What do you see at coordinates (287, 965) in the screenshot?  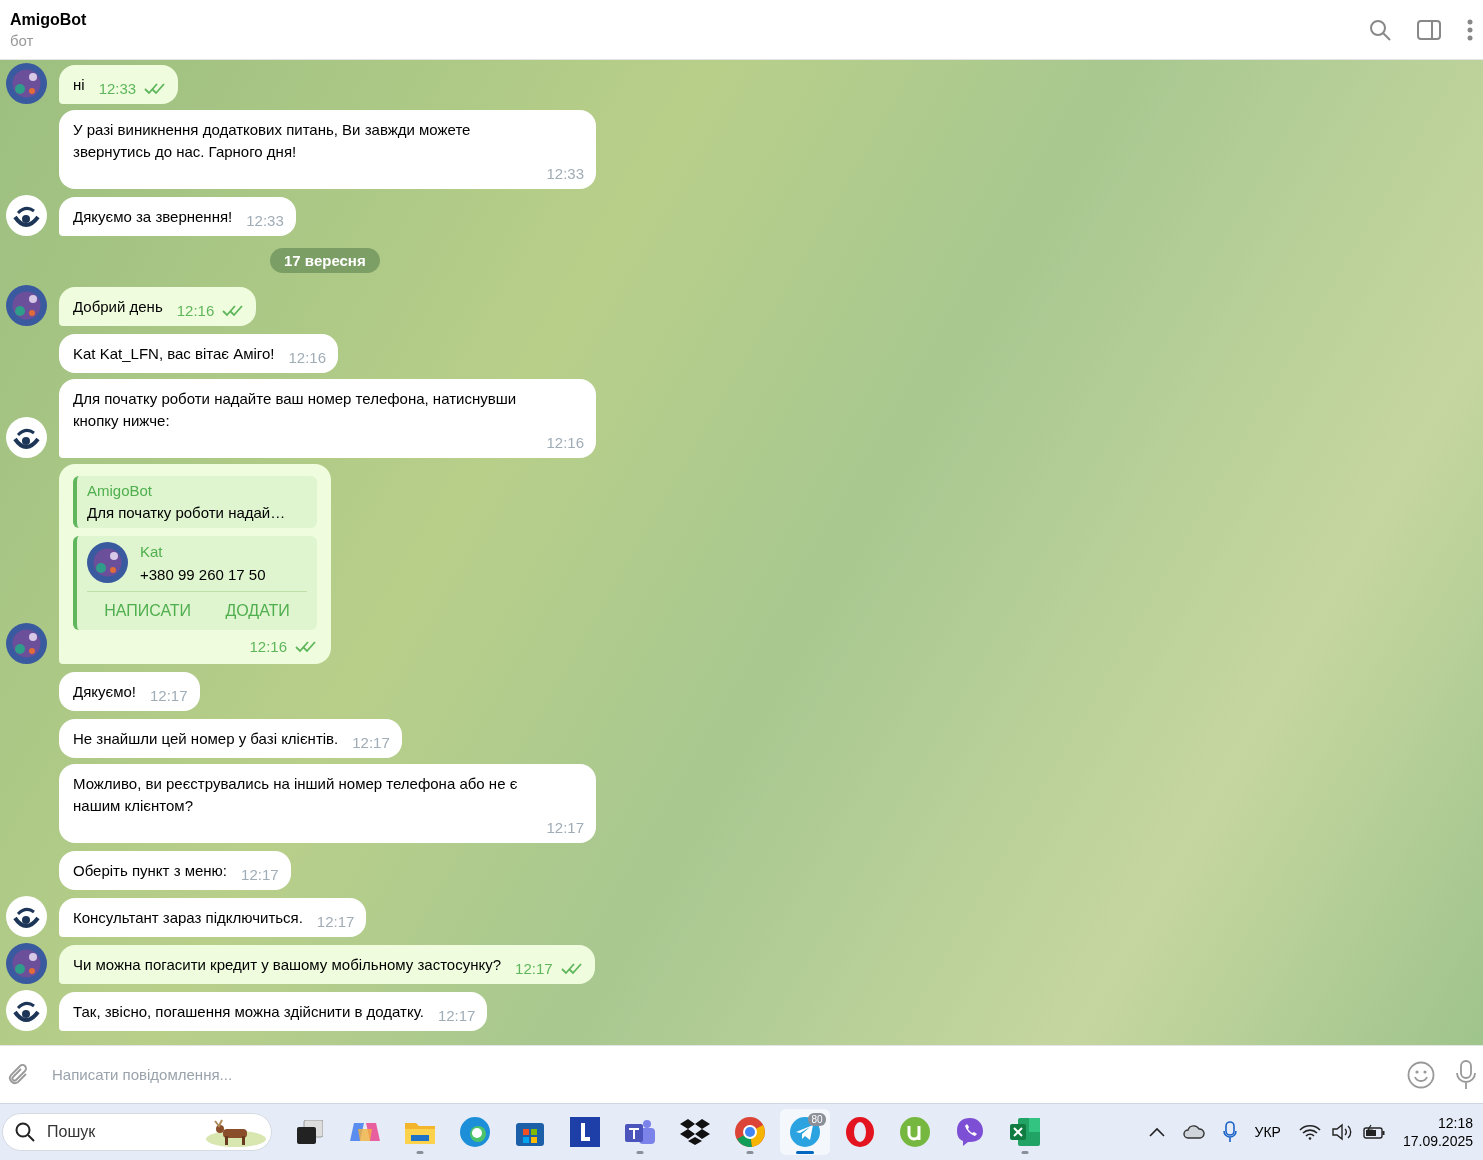 I see `message-text: Чи можна погасити кредит у вашому мобільному застосунку?` at bounding box center [287, 965].